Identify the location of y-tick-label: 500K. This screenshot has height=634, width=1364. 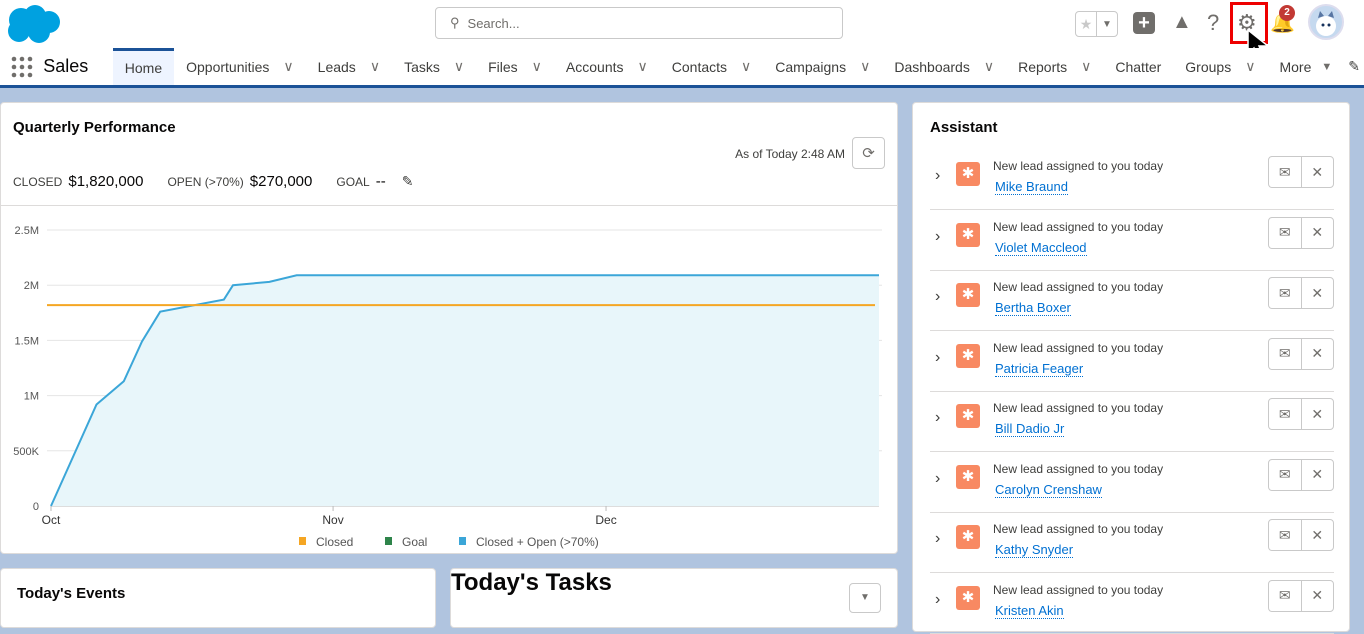
(26, 452).